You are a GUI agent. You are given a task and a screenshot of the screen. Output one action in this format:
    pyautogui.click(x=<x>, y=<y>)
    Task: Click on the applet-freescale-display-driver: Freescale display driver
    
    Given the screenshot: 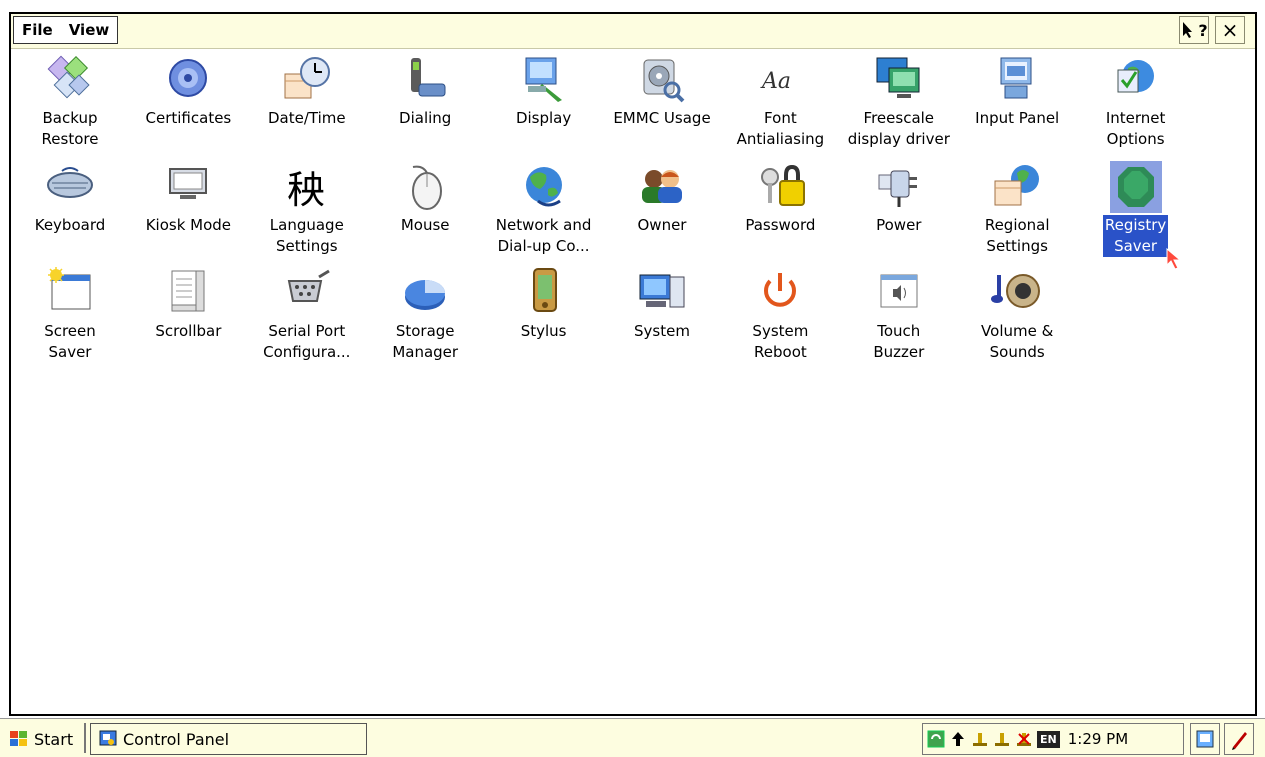 What is the action you would take?
    pyautogui.click(x=899, y=106)
    